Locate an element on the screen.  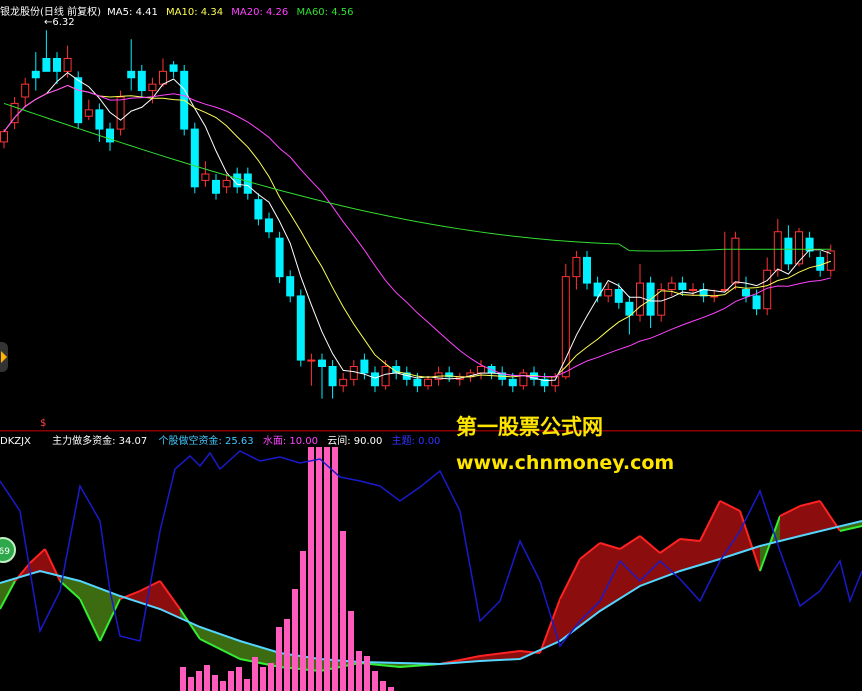
ma20-label: MA20: 4.26 is located at coordinates (260, 12).